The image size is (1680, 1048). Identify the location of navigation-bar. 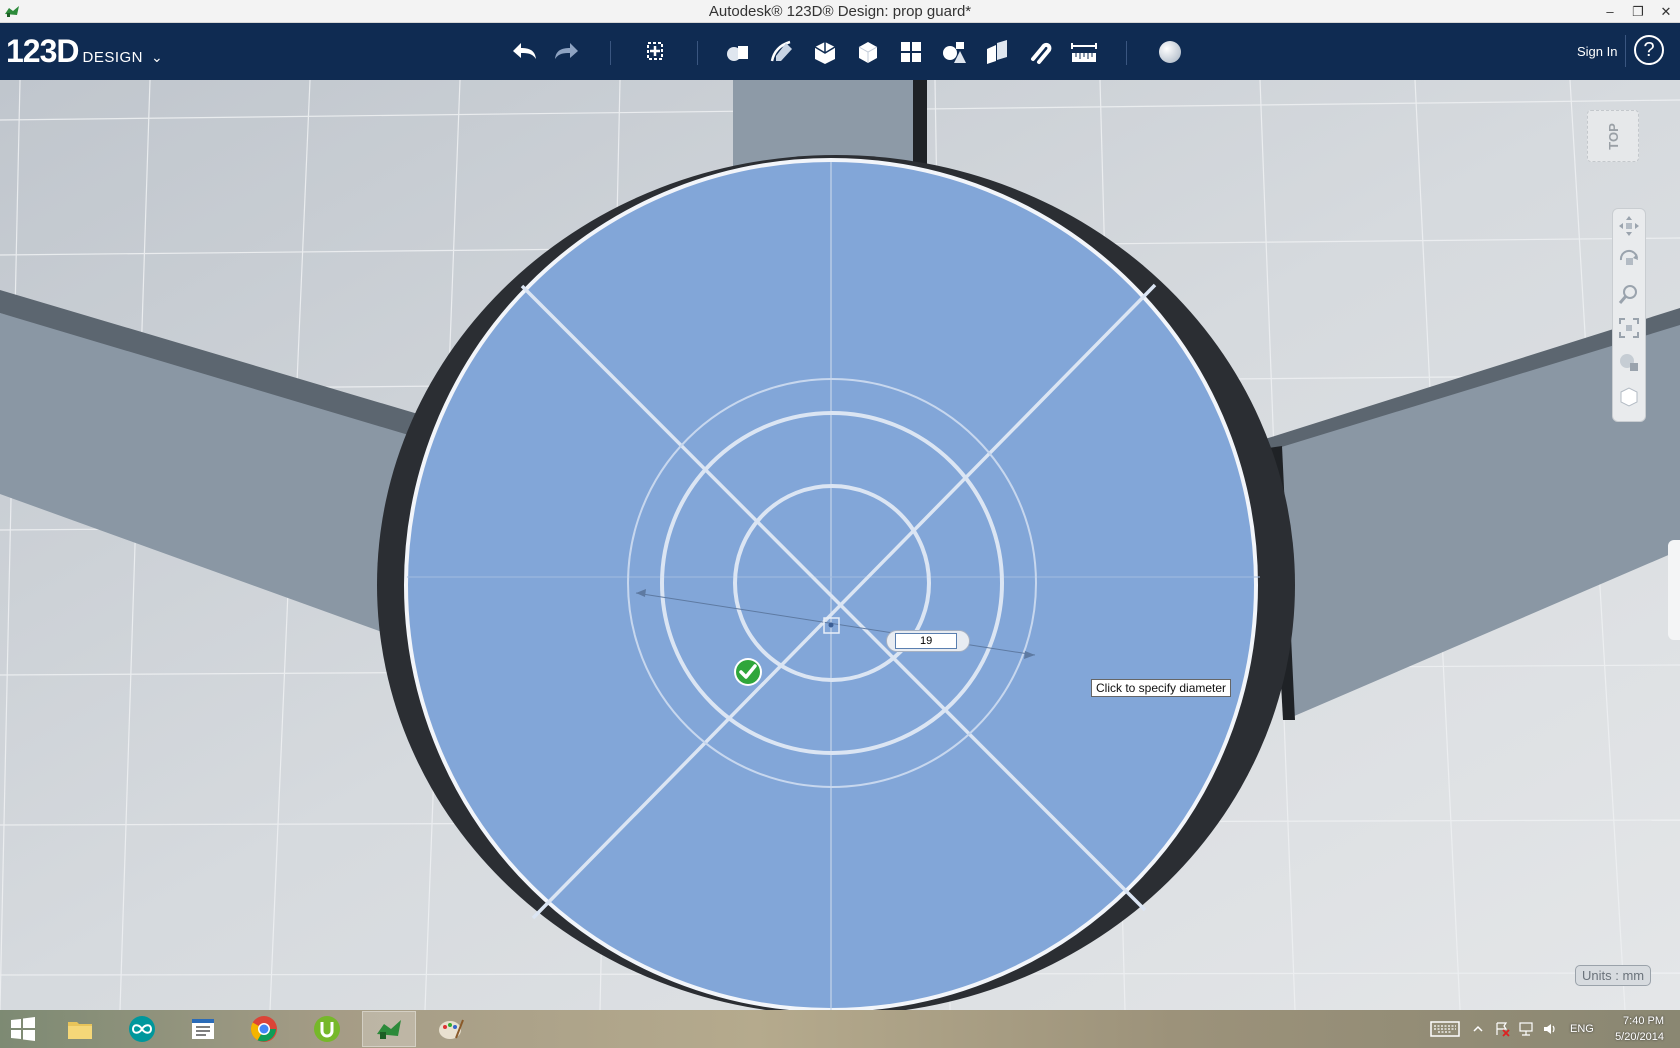
(1629, 315).